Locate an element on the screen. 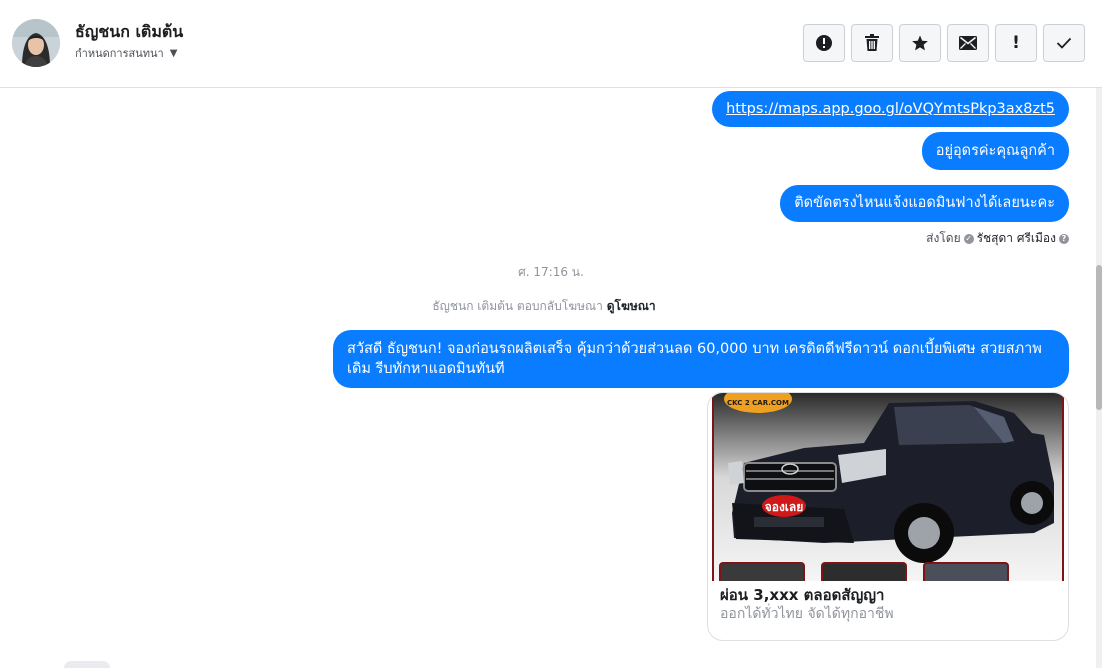 The image size is (1102, 668). sent-by-line: ส่งโดย ✓ รัชสุดา ศรีเมือง ? is located at coordinates (997, 238).